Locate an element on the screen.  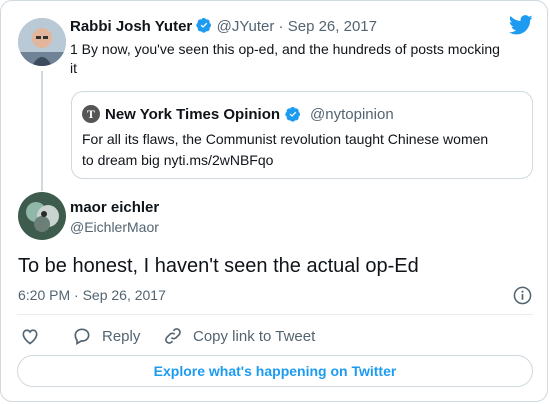
quoted-tweet-header: T New York Times Opinion @nytopinion is located at coordinates (238, 114).